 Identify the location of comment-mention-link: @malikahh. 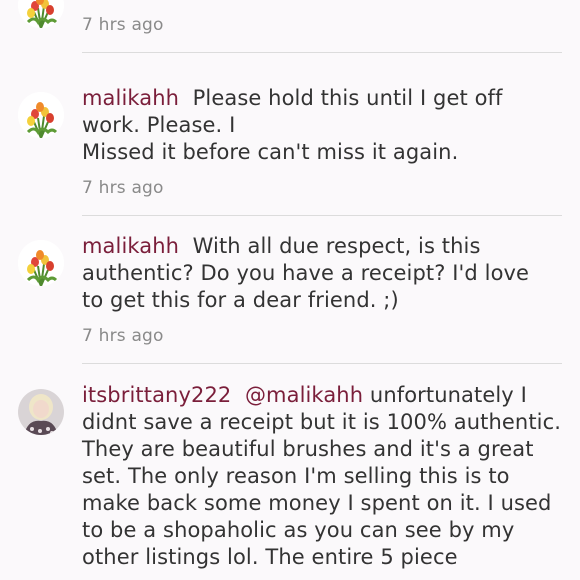
(304, 395).